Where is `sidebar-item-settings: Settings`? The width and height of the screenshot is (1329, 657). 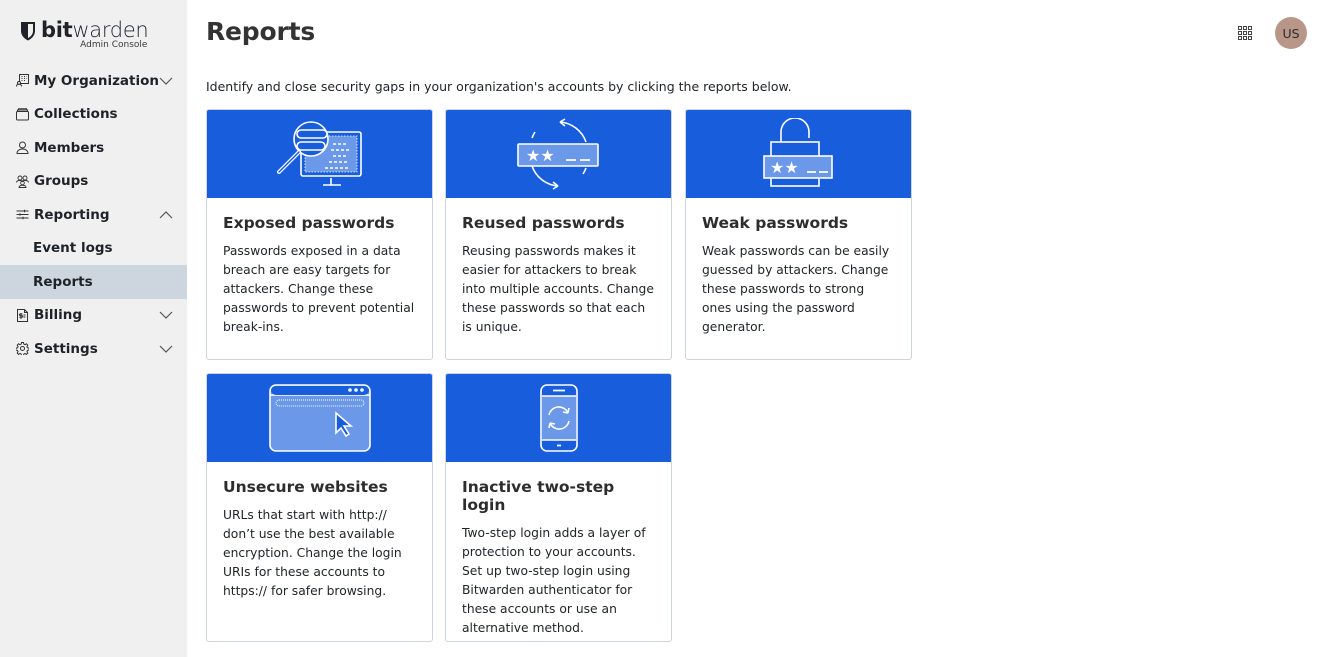 sidebar-item-settings: Settings is located at coordinates (93, 349).